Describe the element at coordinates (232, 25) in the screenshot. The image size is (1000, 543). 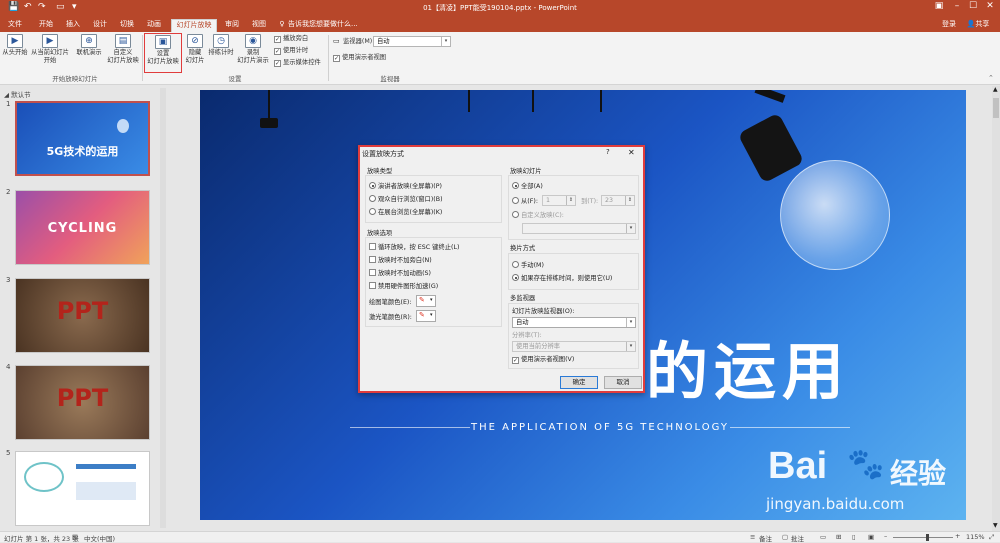
I see `tab-review: 审阅` at that location.